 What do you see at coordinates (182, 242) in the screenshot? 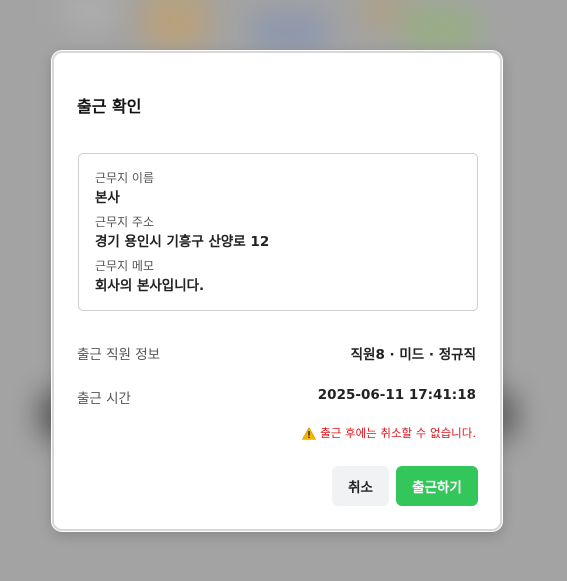
I see `workplace-address-value: 경기 용인시 기흥구 산양로 12` at bounding box center [182, 242].